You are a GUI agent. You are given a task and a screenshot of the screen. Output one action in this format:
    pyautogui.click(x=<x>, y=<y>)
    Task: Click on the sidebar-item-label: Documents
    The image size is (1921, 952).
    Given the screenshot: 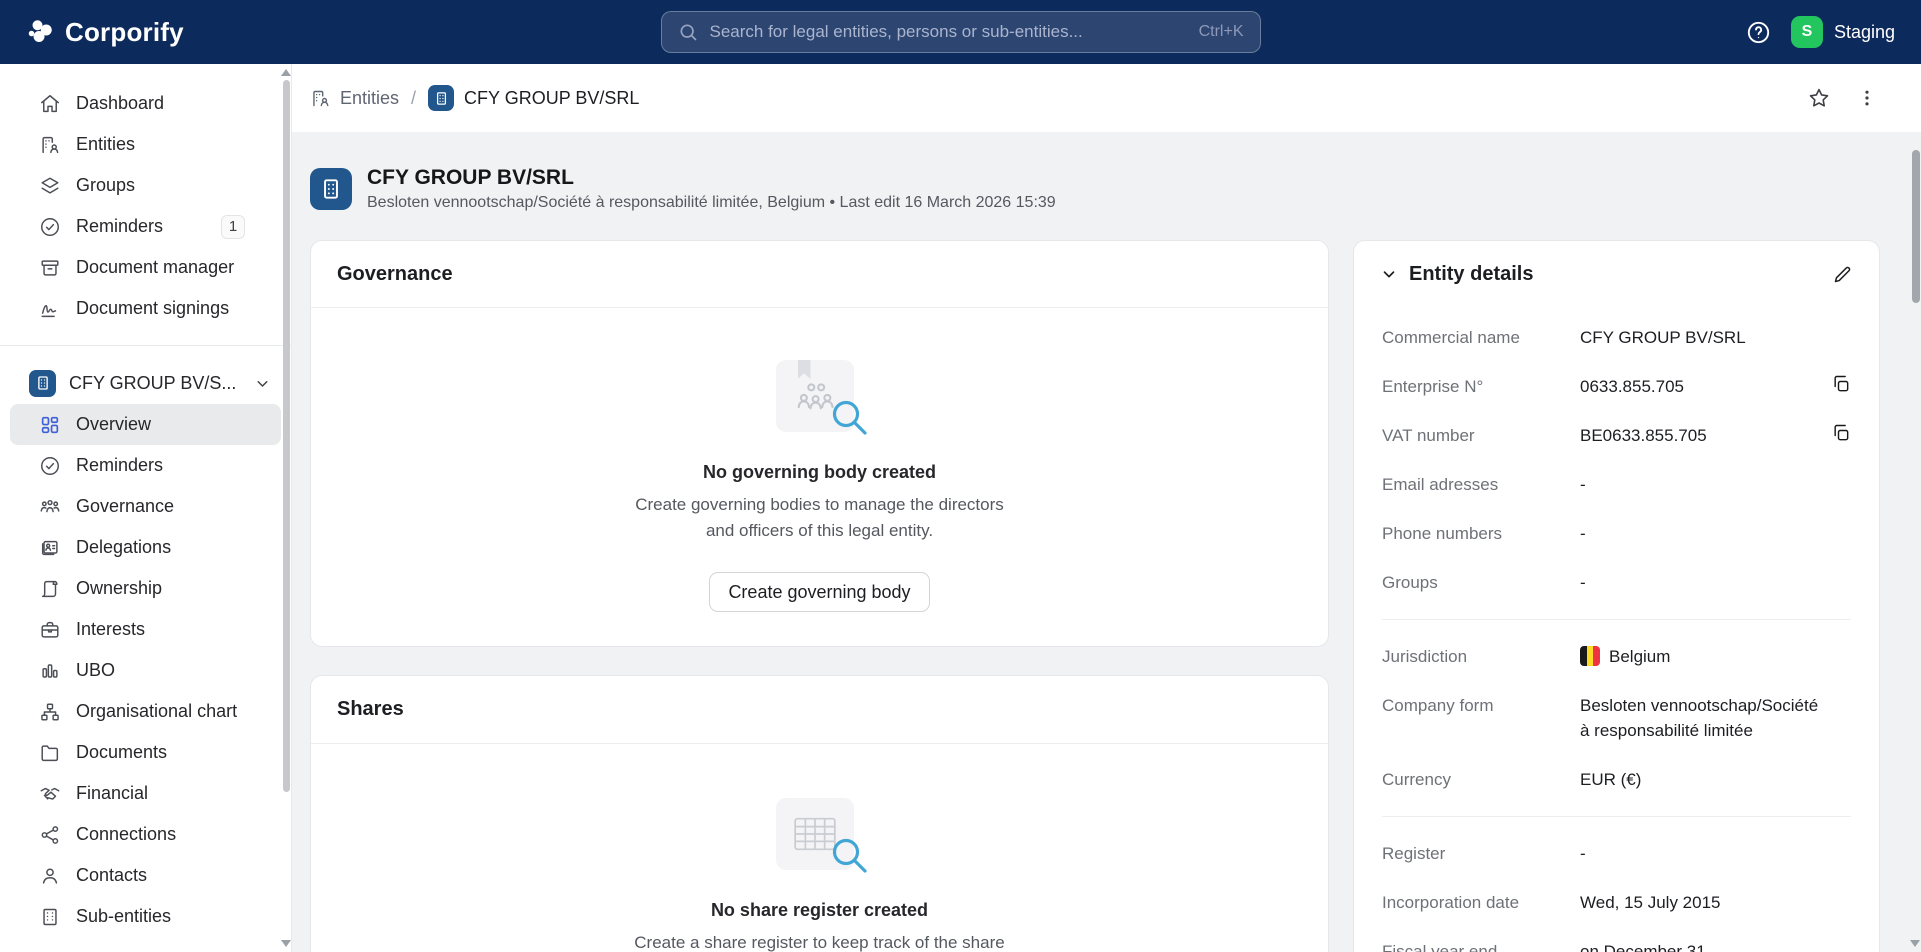 What is the action you would take?
    pyautogui.click(x=122, y=752)
    